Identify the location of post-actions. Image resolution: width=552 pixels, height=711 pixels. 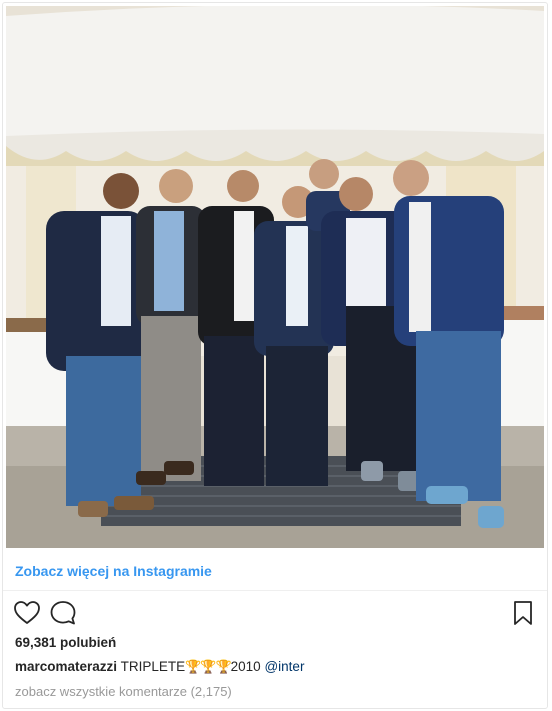
(275, 613).